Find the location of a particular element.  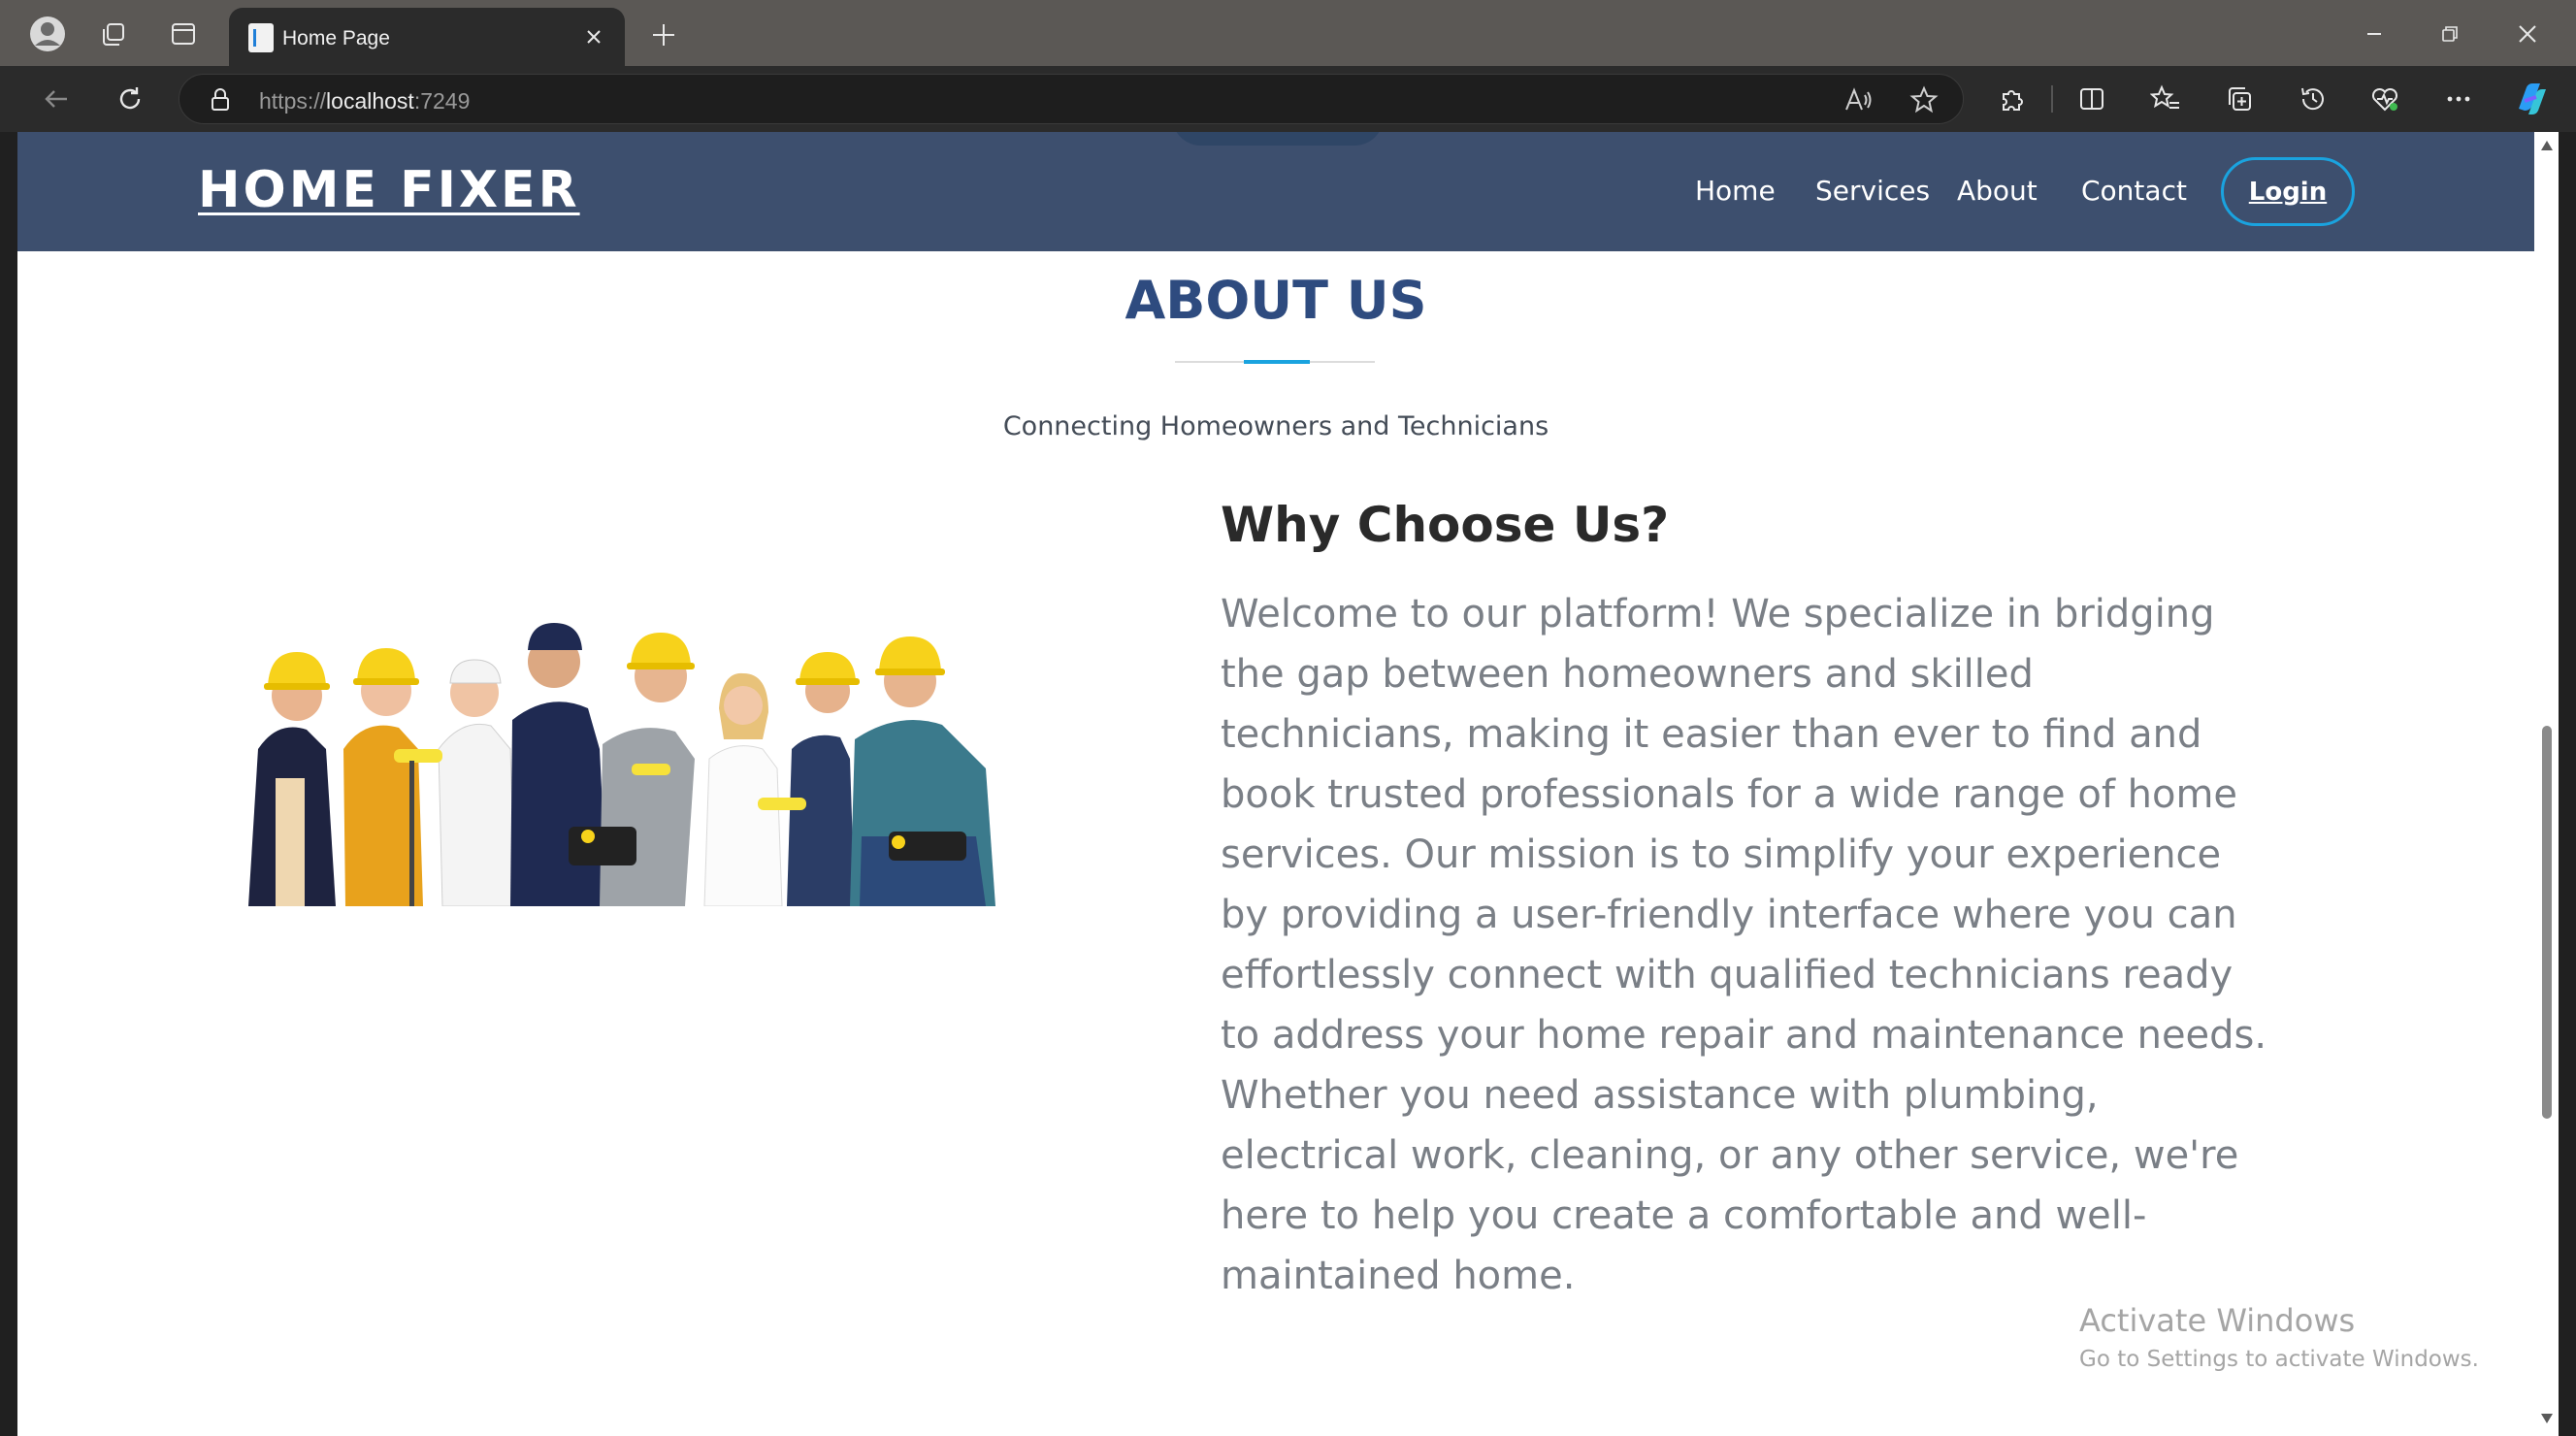

history-icon is located at coordinates (2313, 99).